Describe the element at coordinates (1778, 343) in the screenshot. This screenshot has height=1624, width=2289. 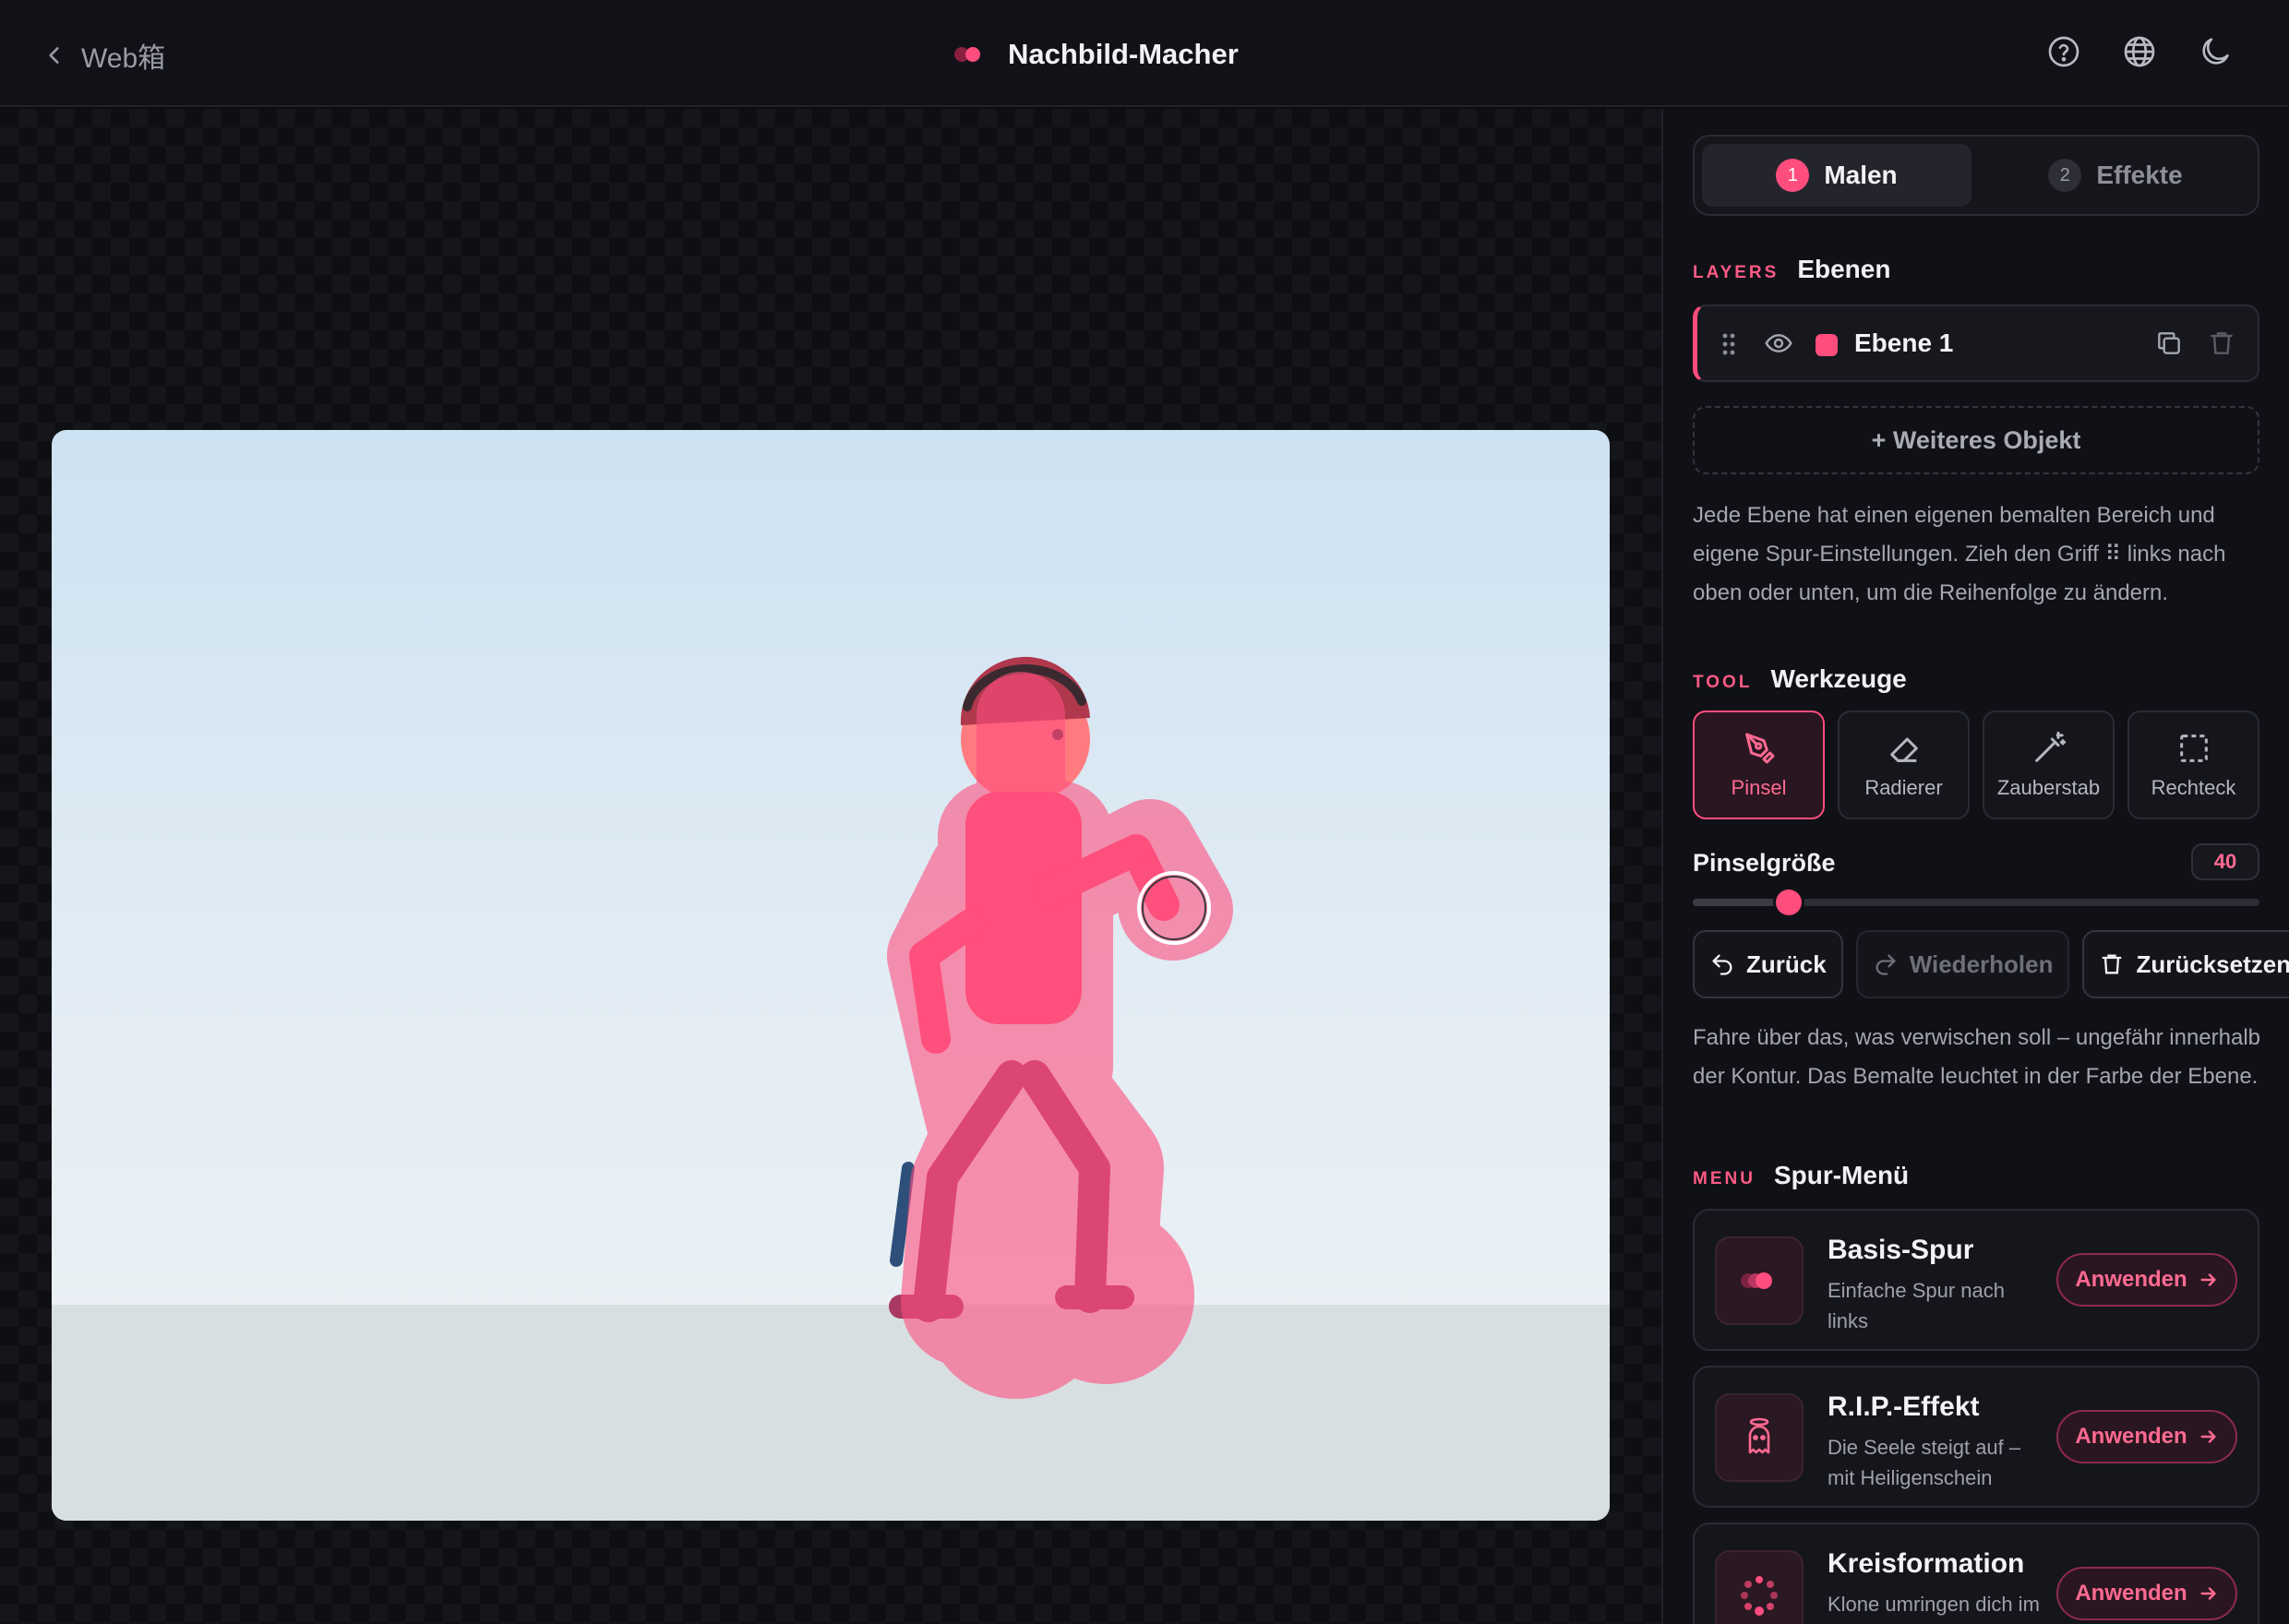
I see `eye-icon` at that location.